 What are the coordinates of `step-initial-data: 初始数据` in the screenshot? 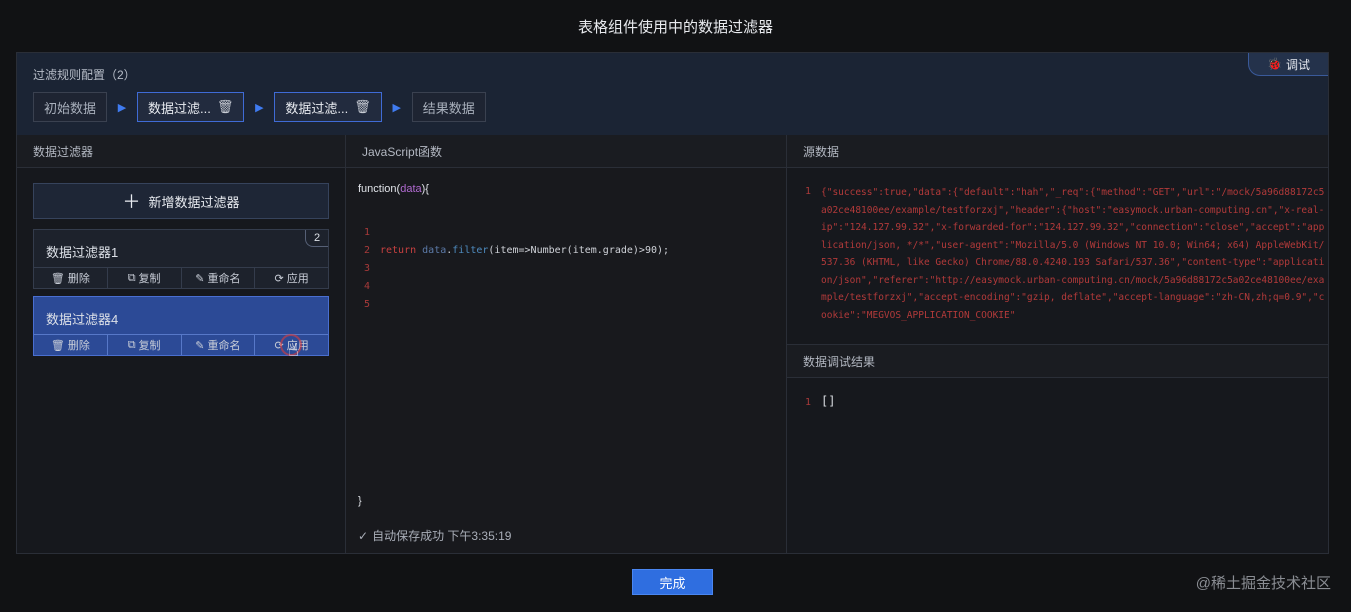 It's located at (70, 107).